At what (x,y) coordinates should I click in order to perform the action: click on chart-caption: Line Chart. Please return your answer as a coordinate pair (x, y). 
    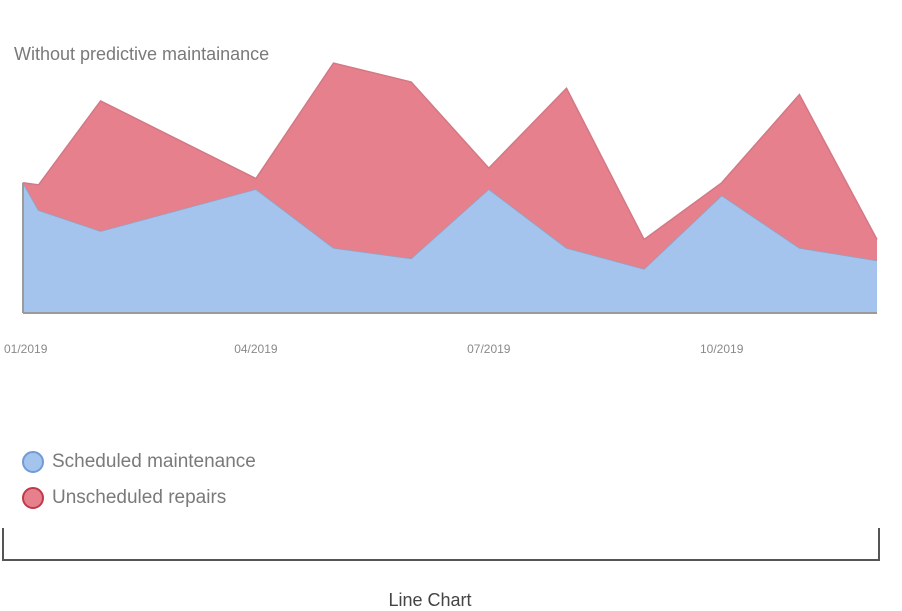
    Looking at the image, I should click on (430, 600).